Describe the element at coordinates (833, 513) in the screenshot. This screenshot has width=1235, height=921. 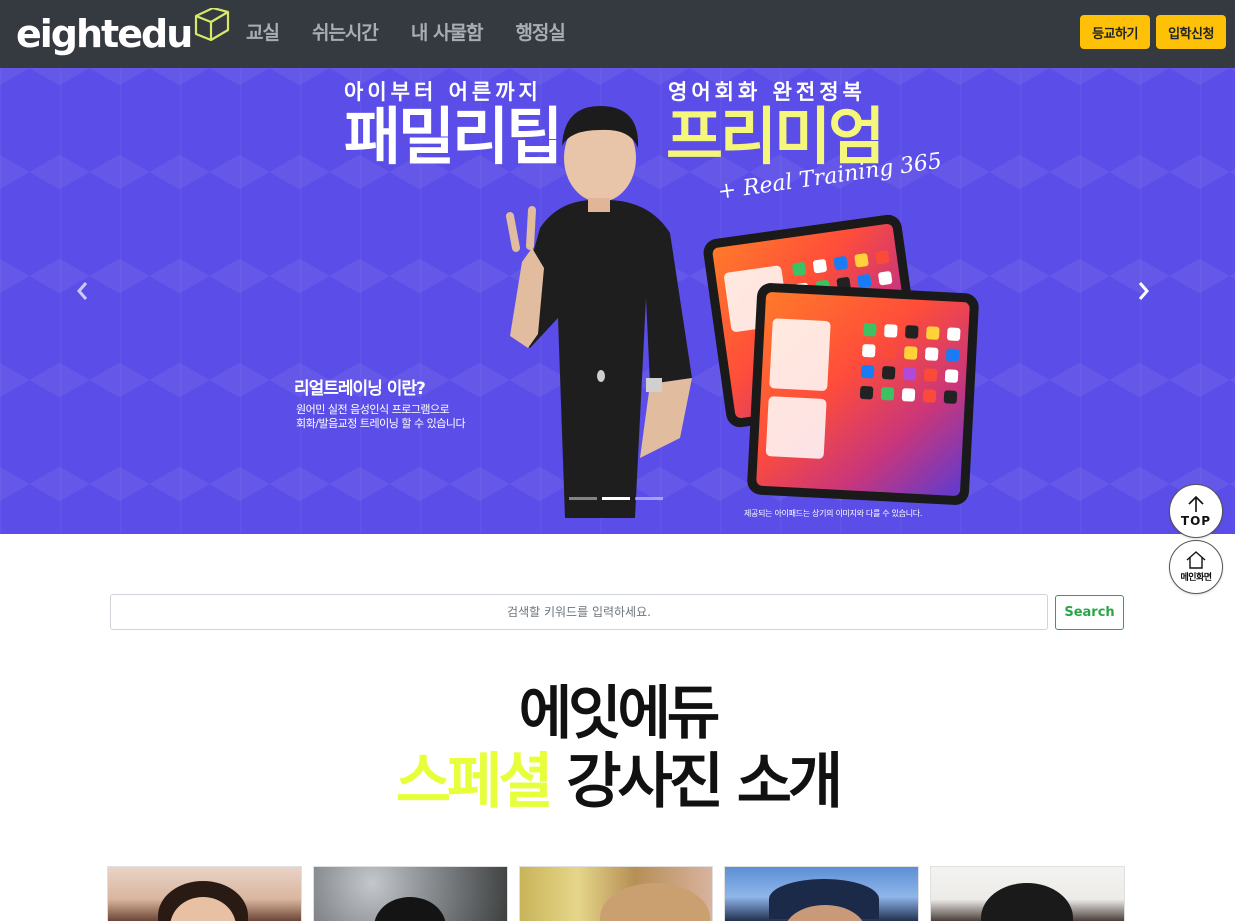
I see `carousel-note: 제공되는 아이패드는 상기의 이미지와 다를 수 있습니다.` at that location.